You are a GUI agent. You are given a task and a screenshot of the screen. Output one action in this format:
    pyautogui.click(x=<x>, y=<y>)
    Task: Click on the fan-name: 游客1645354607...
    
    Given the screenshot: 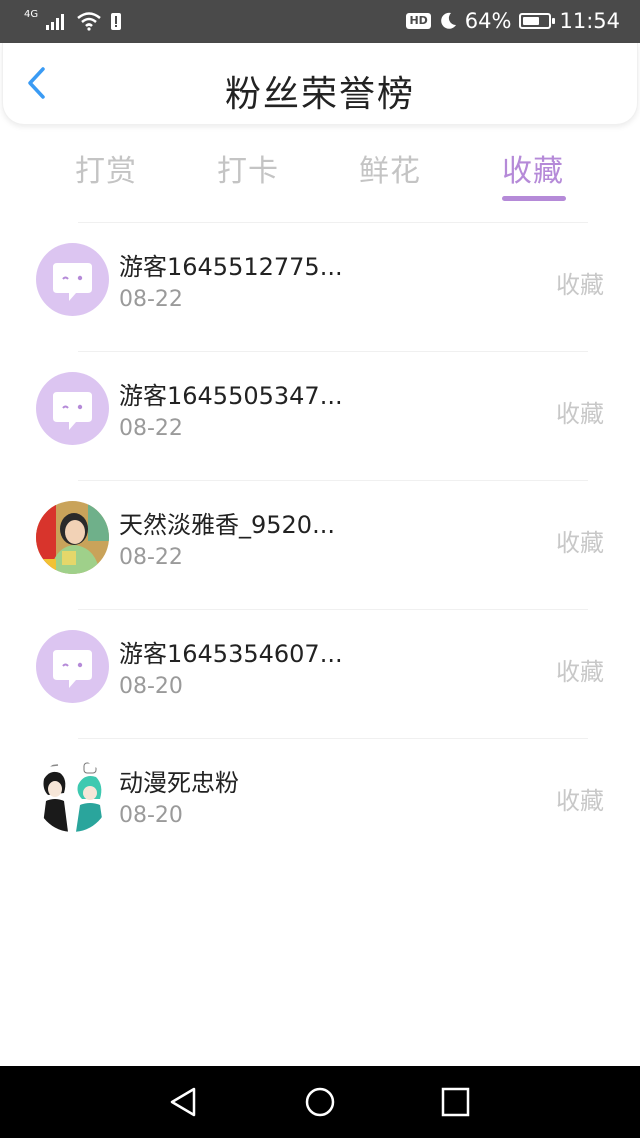 What is the action you would take?
    pyautogui.click(x=231, y=654)
    